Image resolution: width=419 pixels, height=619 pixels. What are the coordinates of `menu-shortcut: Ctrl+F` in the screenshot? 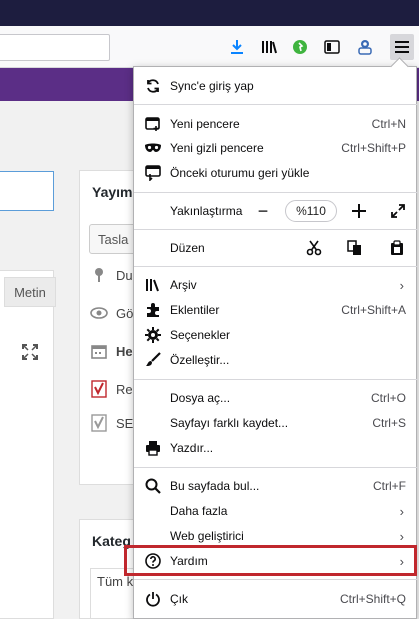 It's located at (389, 486).